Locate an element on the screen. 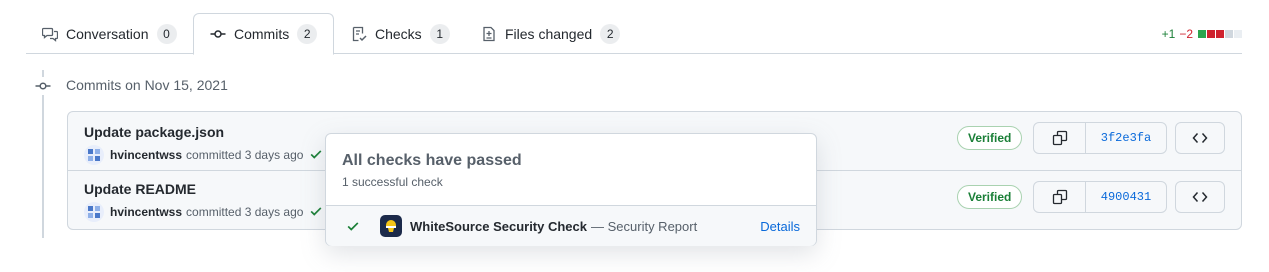 This screenshot has height=272, width=1269. diffstat: +1 −2 is located at coordinates (1202, 34).